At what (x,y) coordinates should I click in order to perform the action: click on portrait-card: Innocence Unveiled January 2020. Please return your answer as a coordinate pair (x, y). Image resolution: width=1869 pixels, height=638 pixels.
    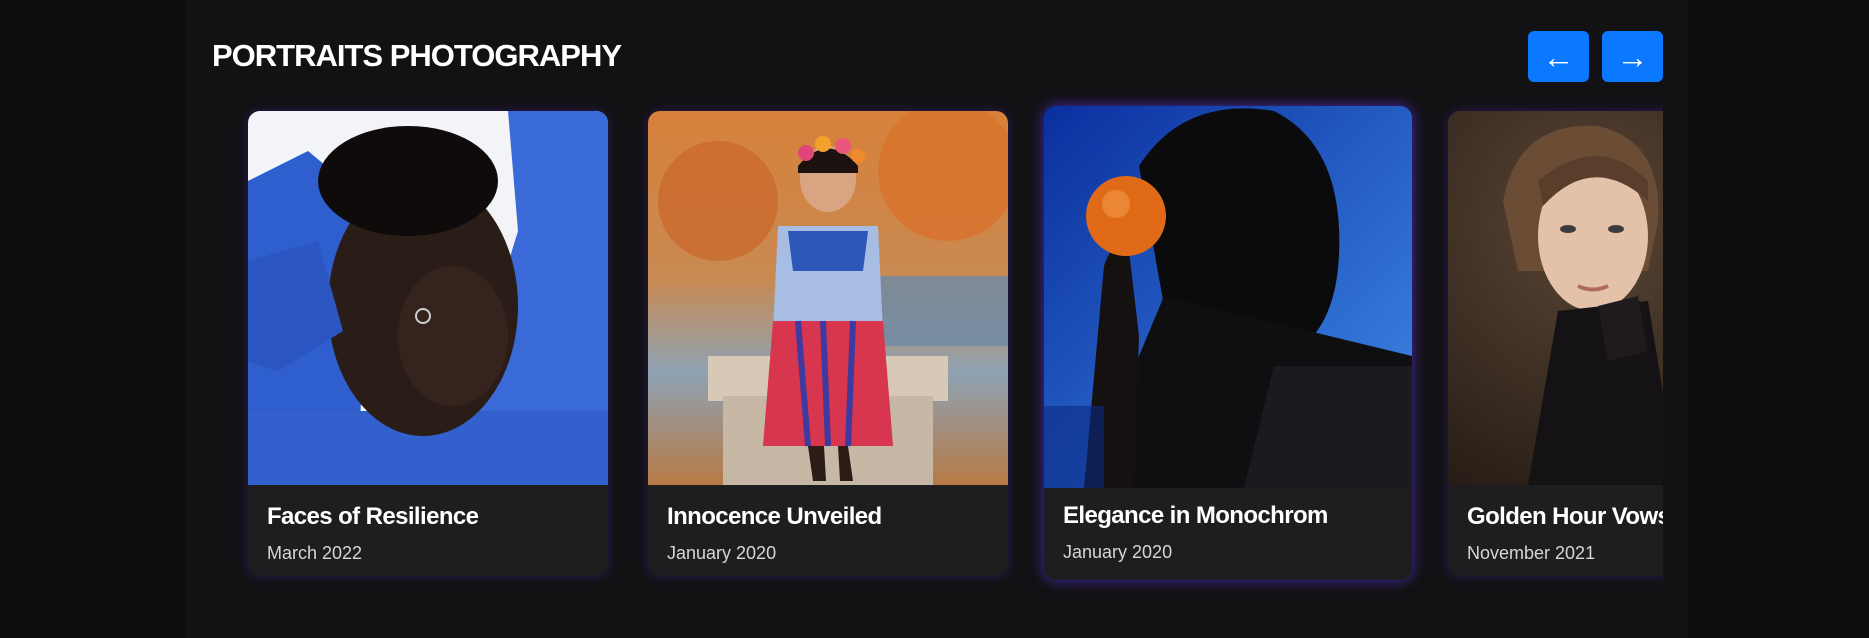
    Looking at the image, I should click on (828, 343).